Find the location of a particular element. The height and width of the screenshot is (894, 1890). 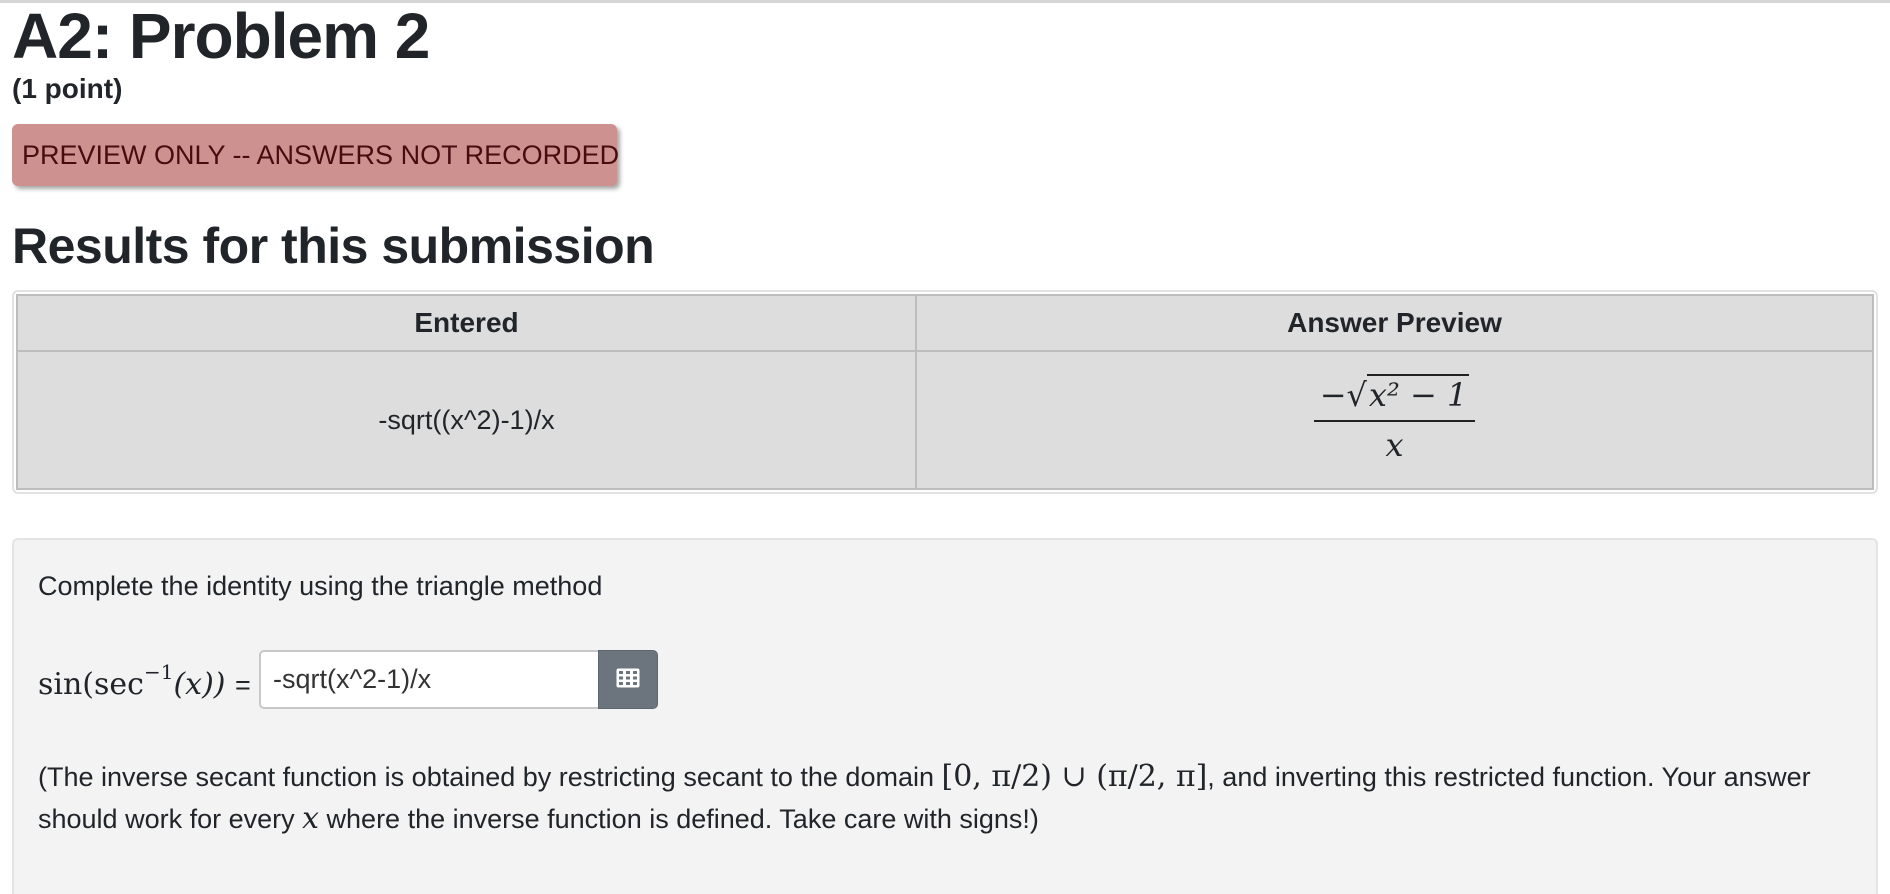

fraction-denominator: x is located at coordinates (1394, 445).